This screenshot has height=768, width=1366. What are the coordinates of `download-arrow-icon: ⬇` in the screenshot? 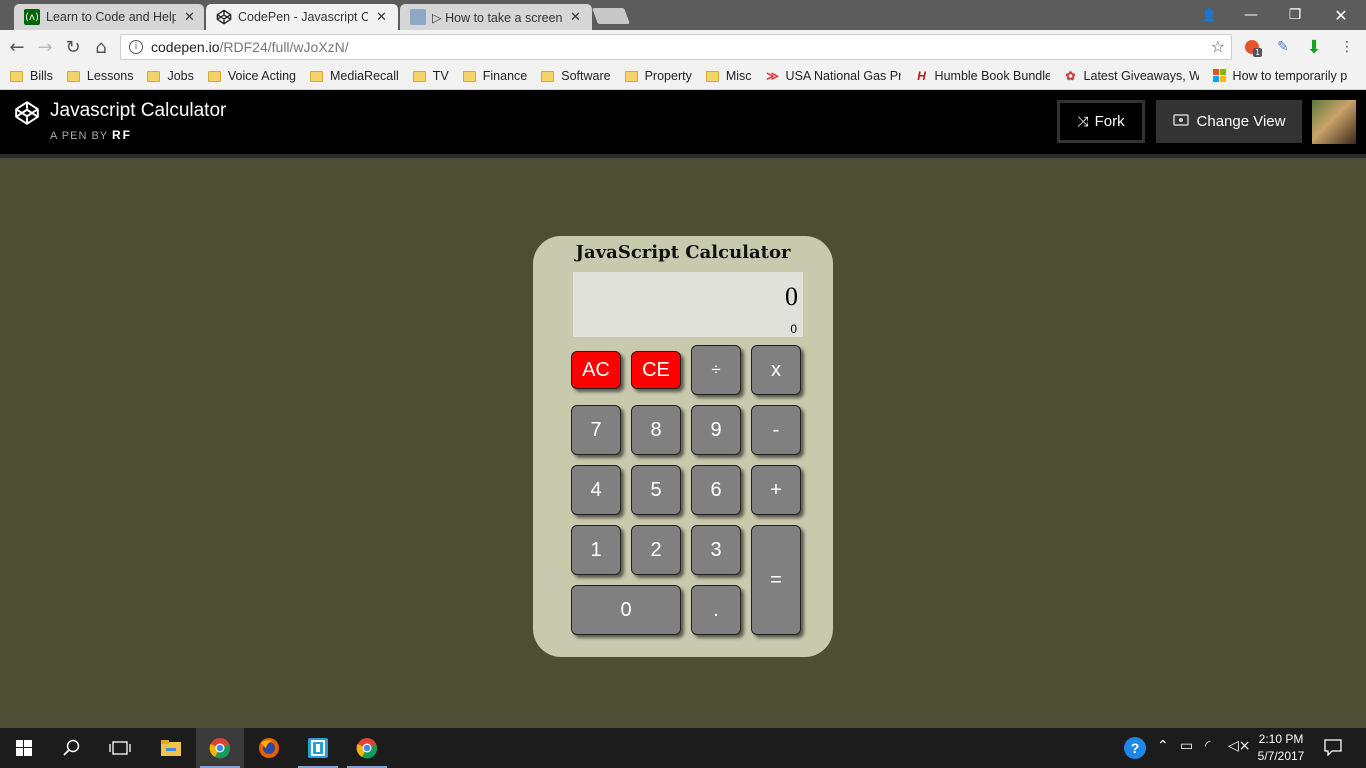 It's located at (1314, 47).